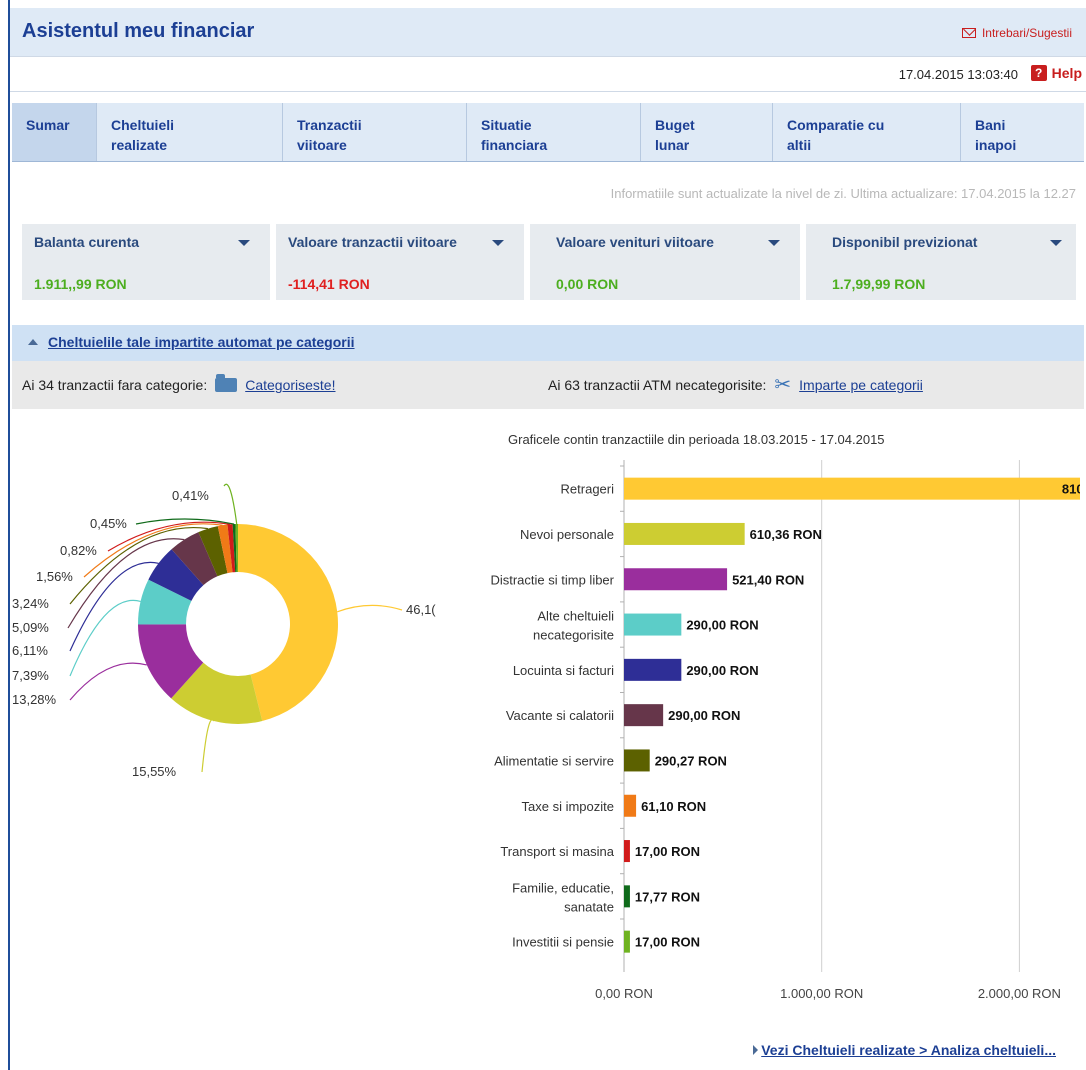 The image size is (1086, 1070). Describe the element at coordinates (329, 125) in the screenshot. I see `tab-label: Tranzactii` at that location.